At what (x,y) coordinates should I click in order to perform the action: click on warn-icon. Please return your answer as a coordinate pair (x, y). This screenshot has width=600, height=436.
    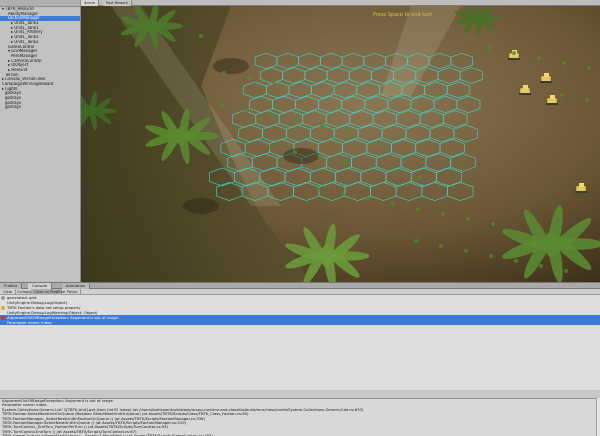
    Looking at the image, I should click on (3, 307).